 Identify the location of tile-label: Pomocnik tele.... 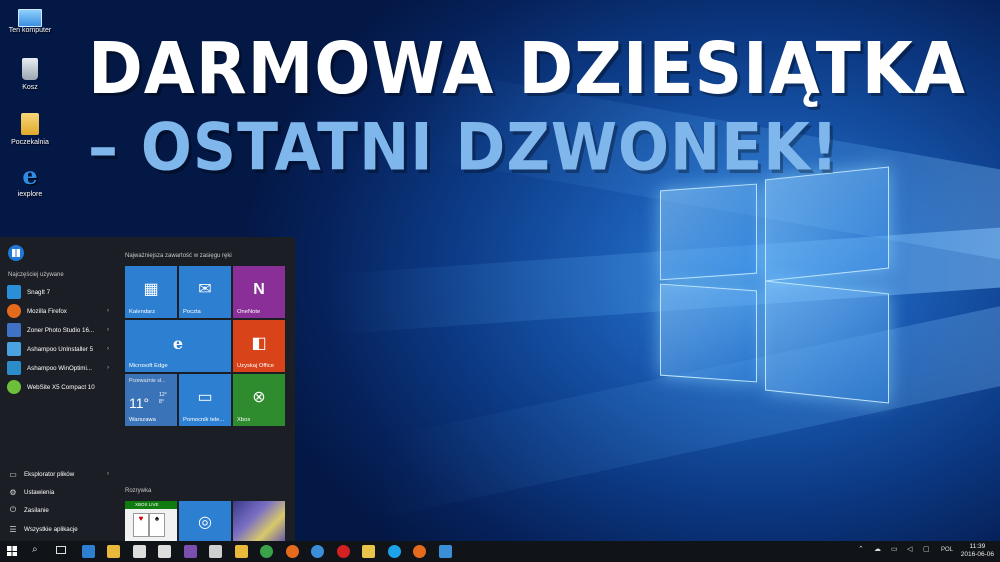
(204, 420).